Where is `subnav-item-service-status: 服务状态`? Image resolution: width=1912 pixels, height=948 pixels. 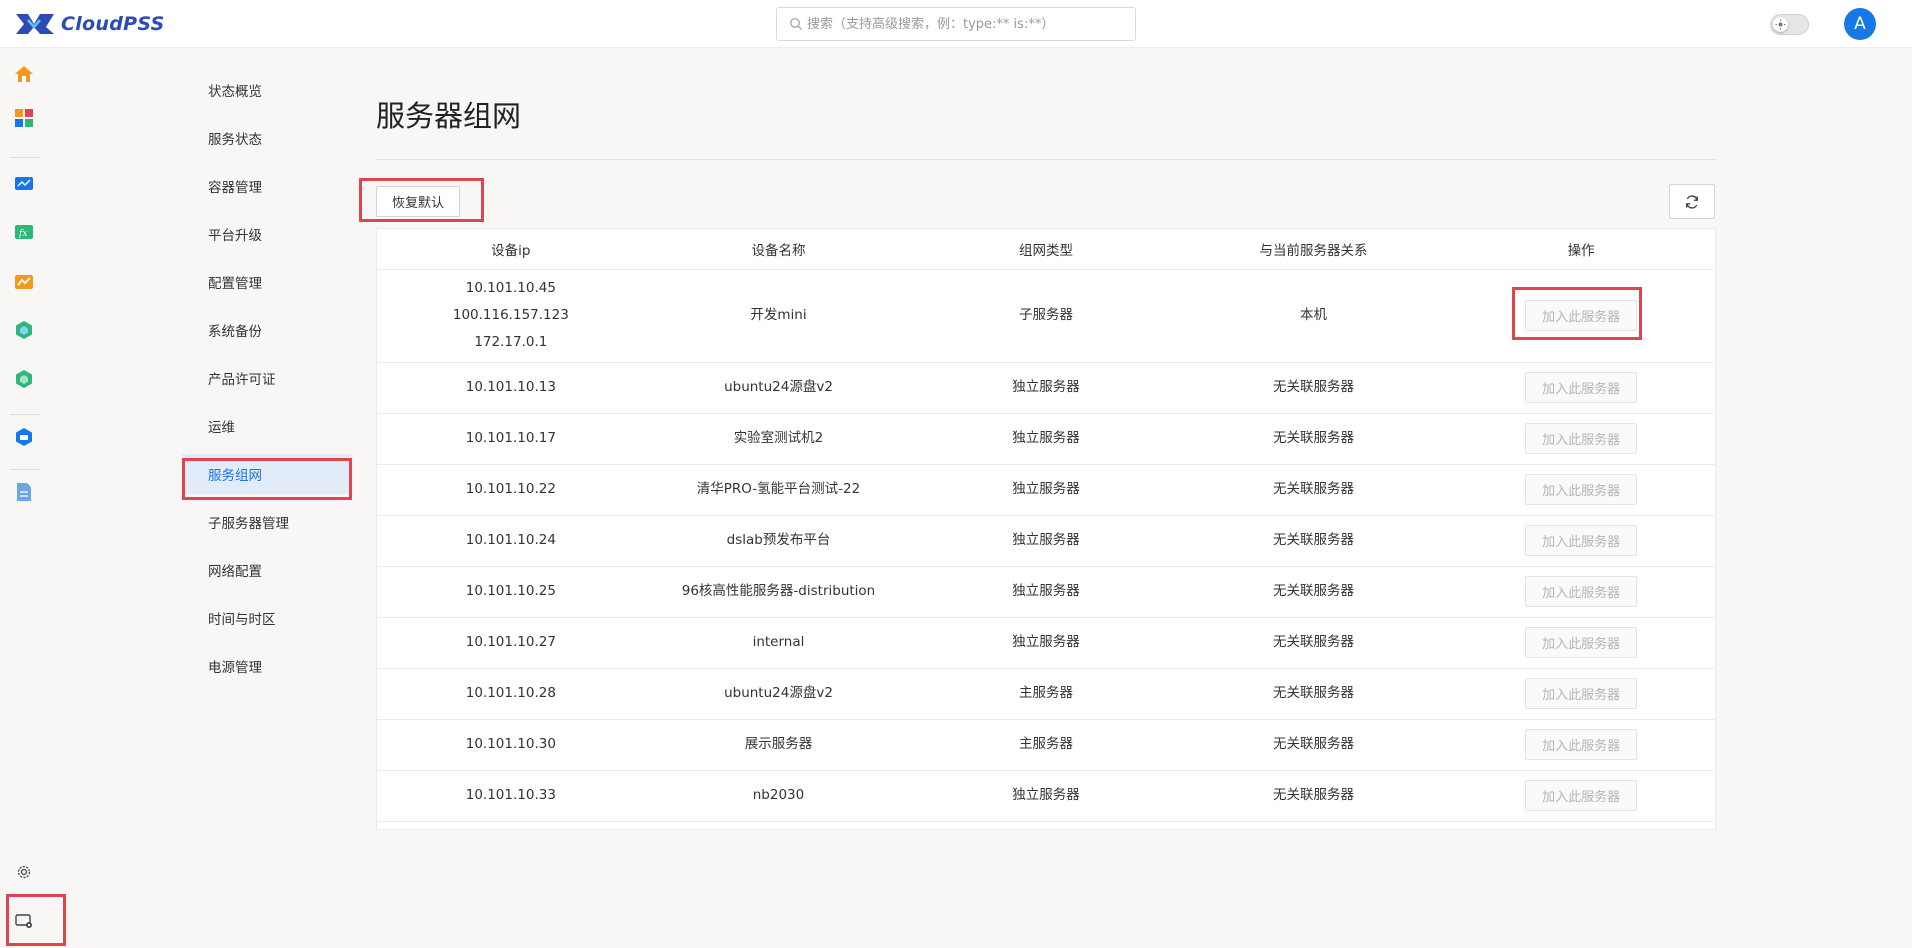 subnav-item-service-status: 服务状态 is located at coordinates (267, 138).